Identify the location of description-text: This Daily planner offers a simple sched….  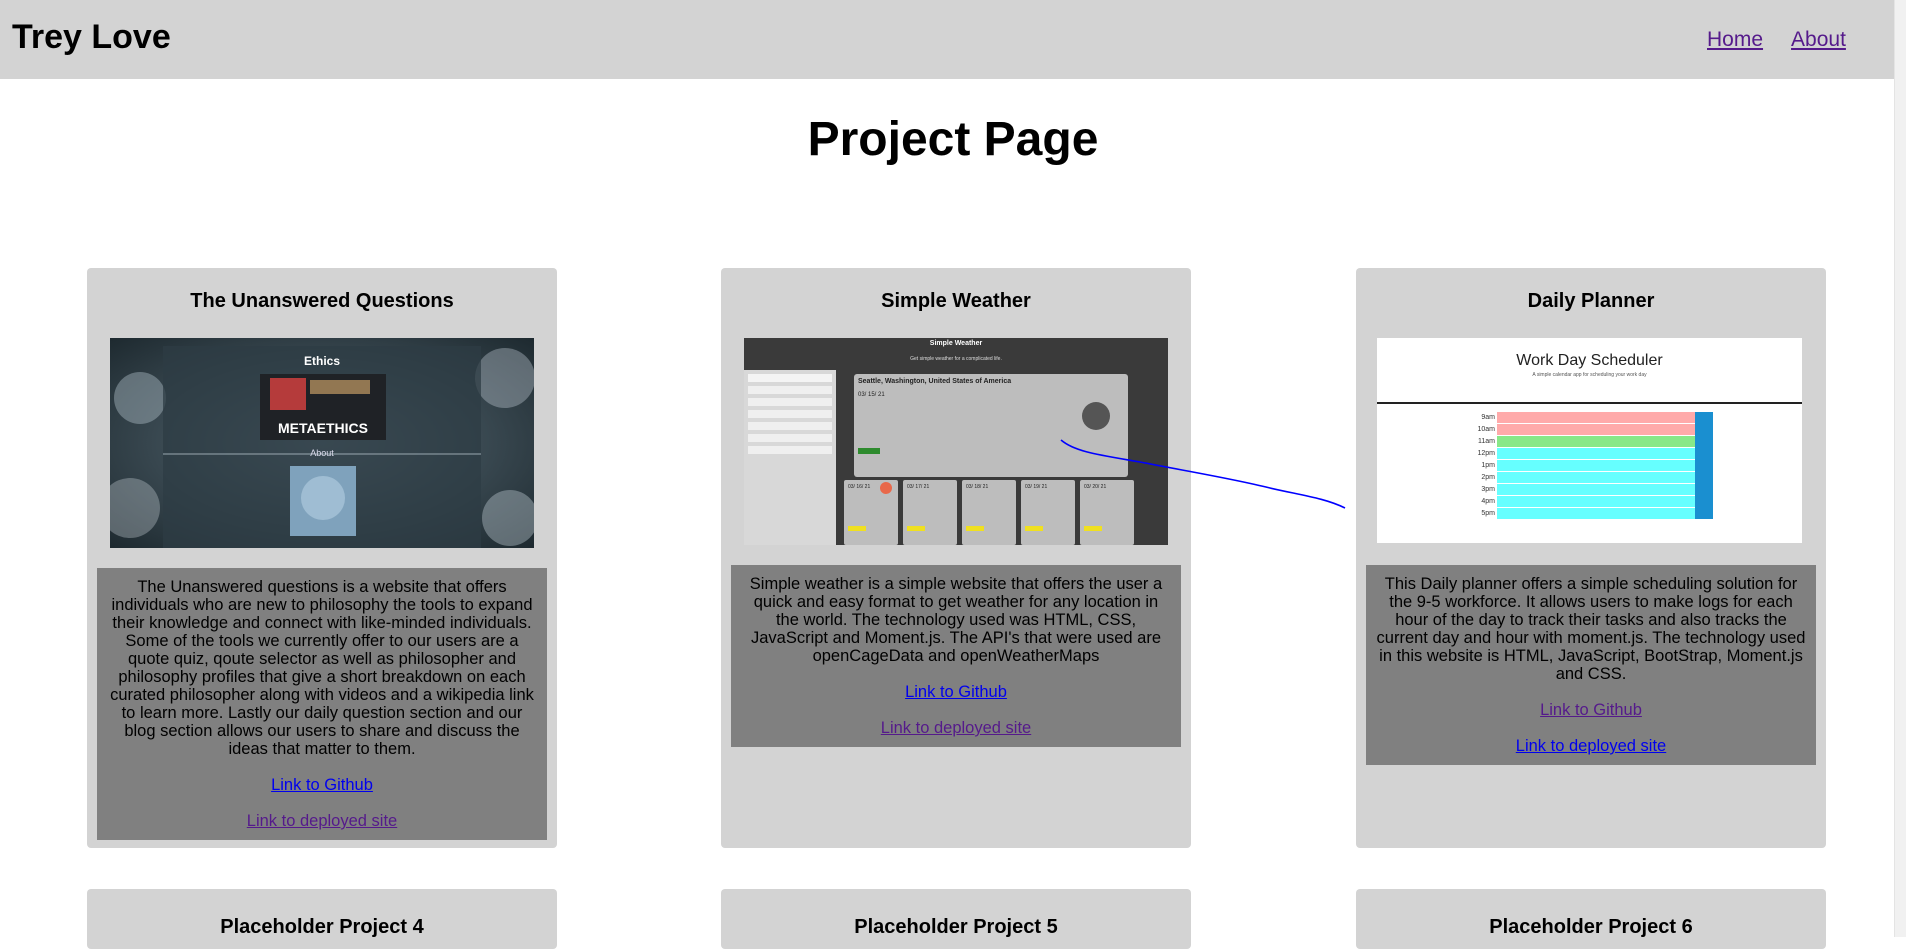
(1591, 629).